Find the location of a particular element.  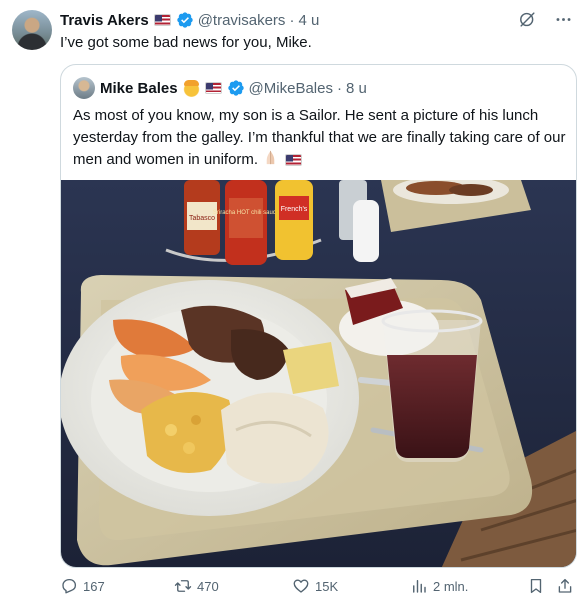

repost-count: 470 is located at coordinates (208, 586).